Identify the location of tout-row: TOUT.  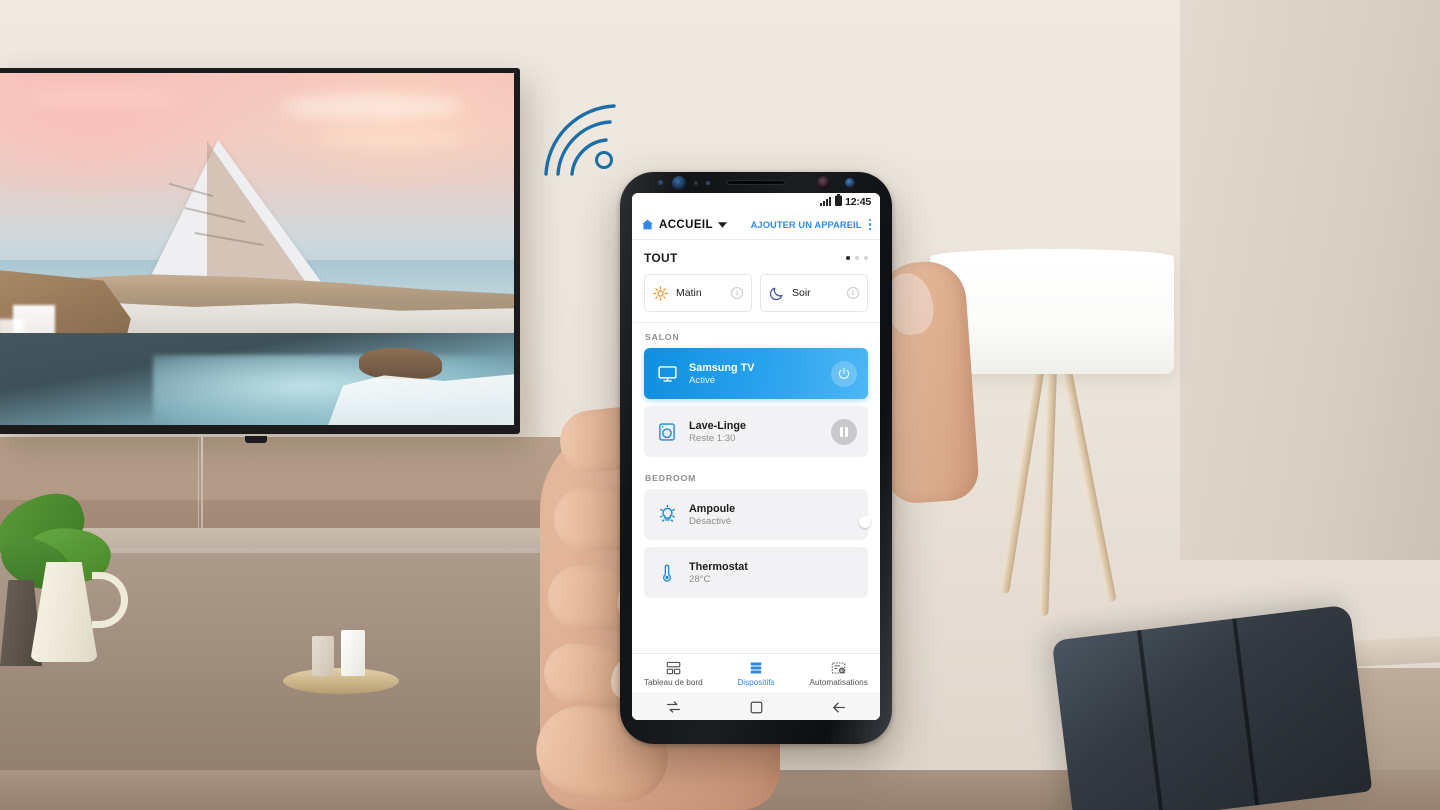
(756, 256).